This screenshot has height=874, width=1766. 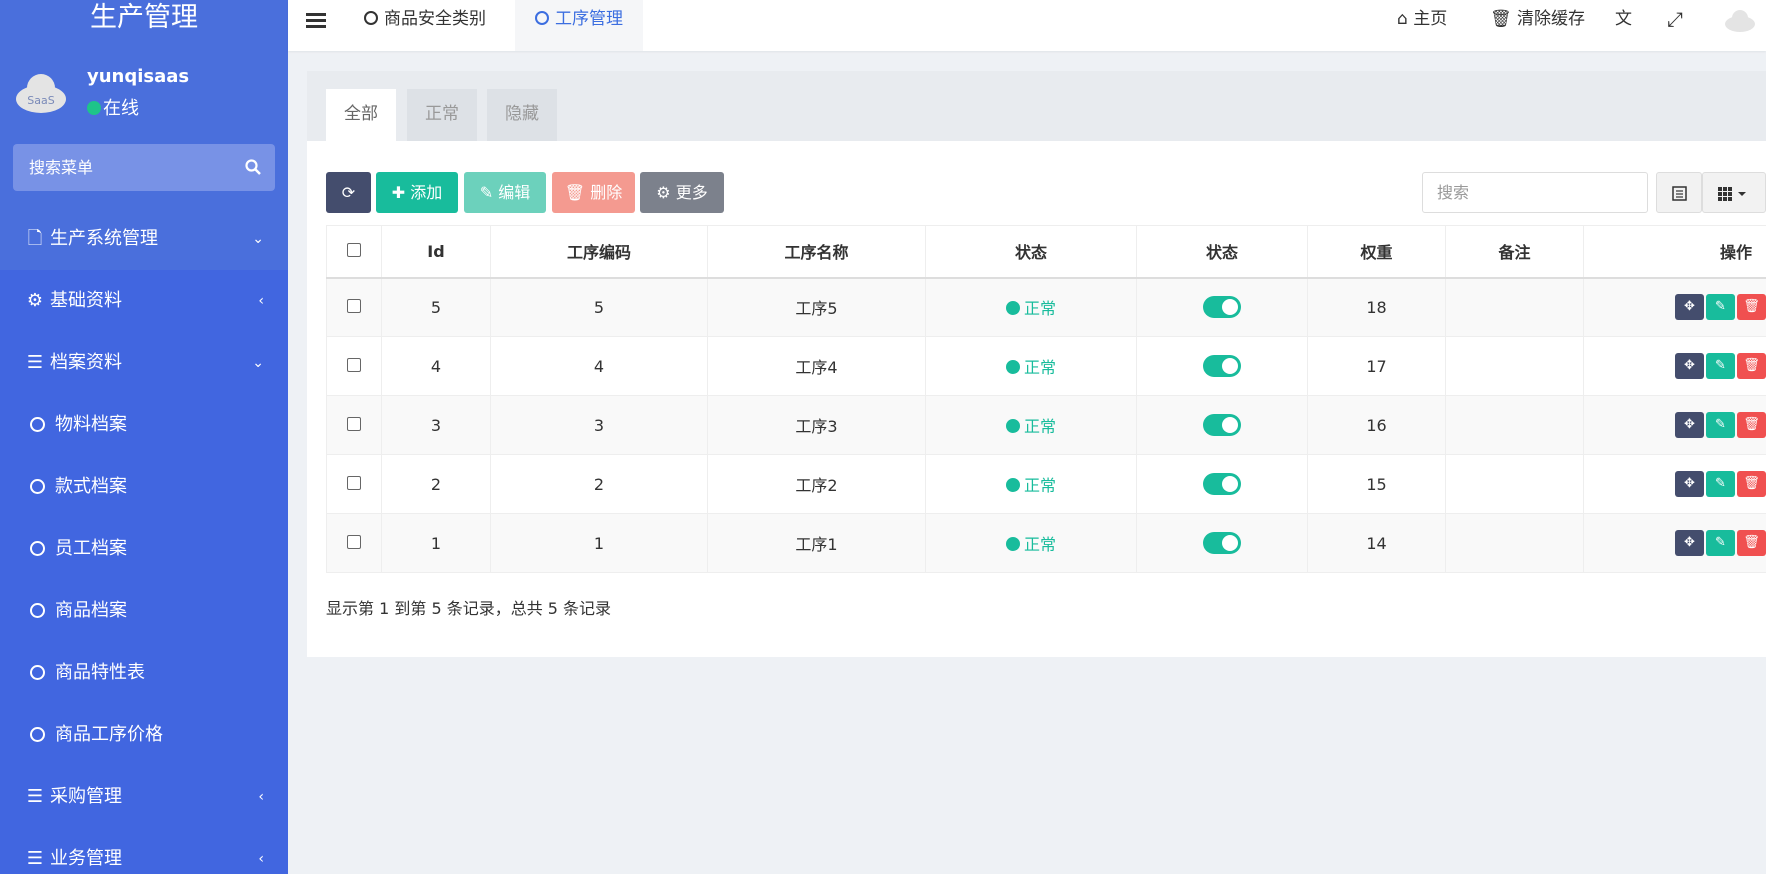 What do you see at coordinates (589, 19) in the screenshot?
I see `tab-label: 工序管理` at bounding box center [589, 19].